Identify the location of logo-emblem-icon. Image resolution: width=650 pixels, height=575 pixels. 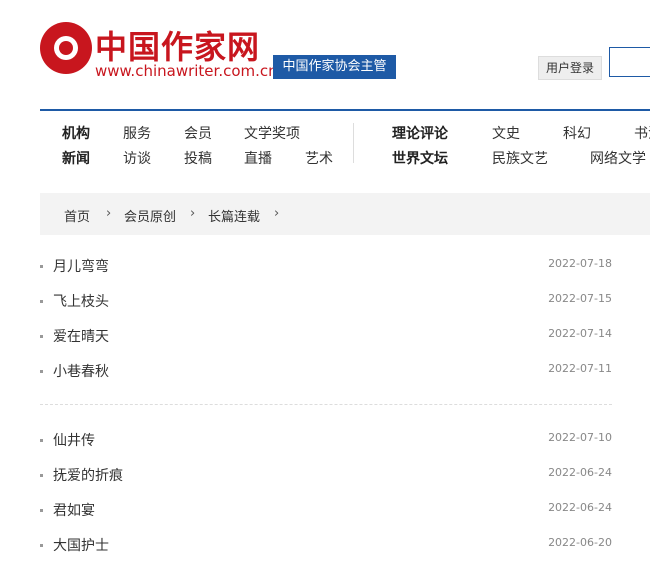
(66, 48).